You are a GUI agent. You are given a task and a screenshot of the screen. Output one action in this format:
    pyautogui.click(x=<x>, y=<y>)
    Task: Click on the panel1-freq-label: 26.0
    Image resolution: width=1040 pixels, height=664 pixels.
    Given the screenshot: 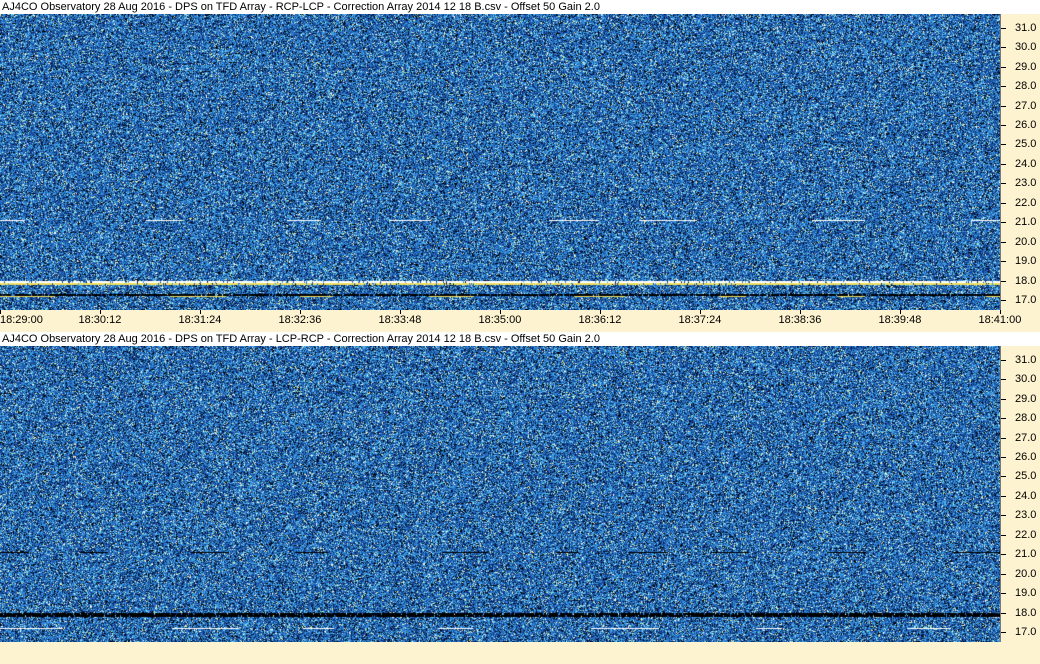 What is the action you would take?
    pyautogui.click(x=1026, y=125)
    